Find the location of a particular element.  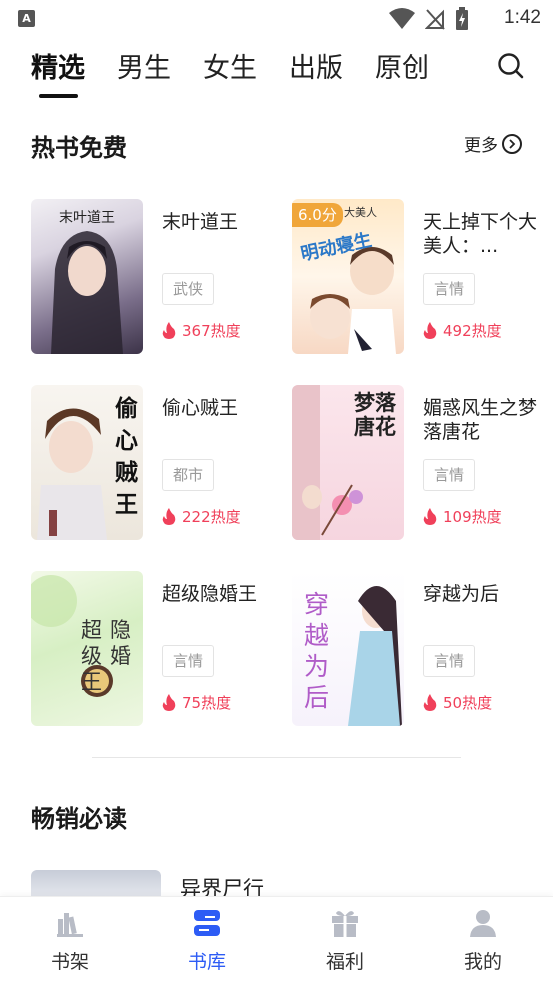

status-bar: A 1:42 is located at coordinates (276, 19).